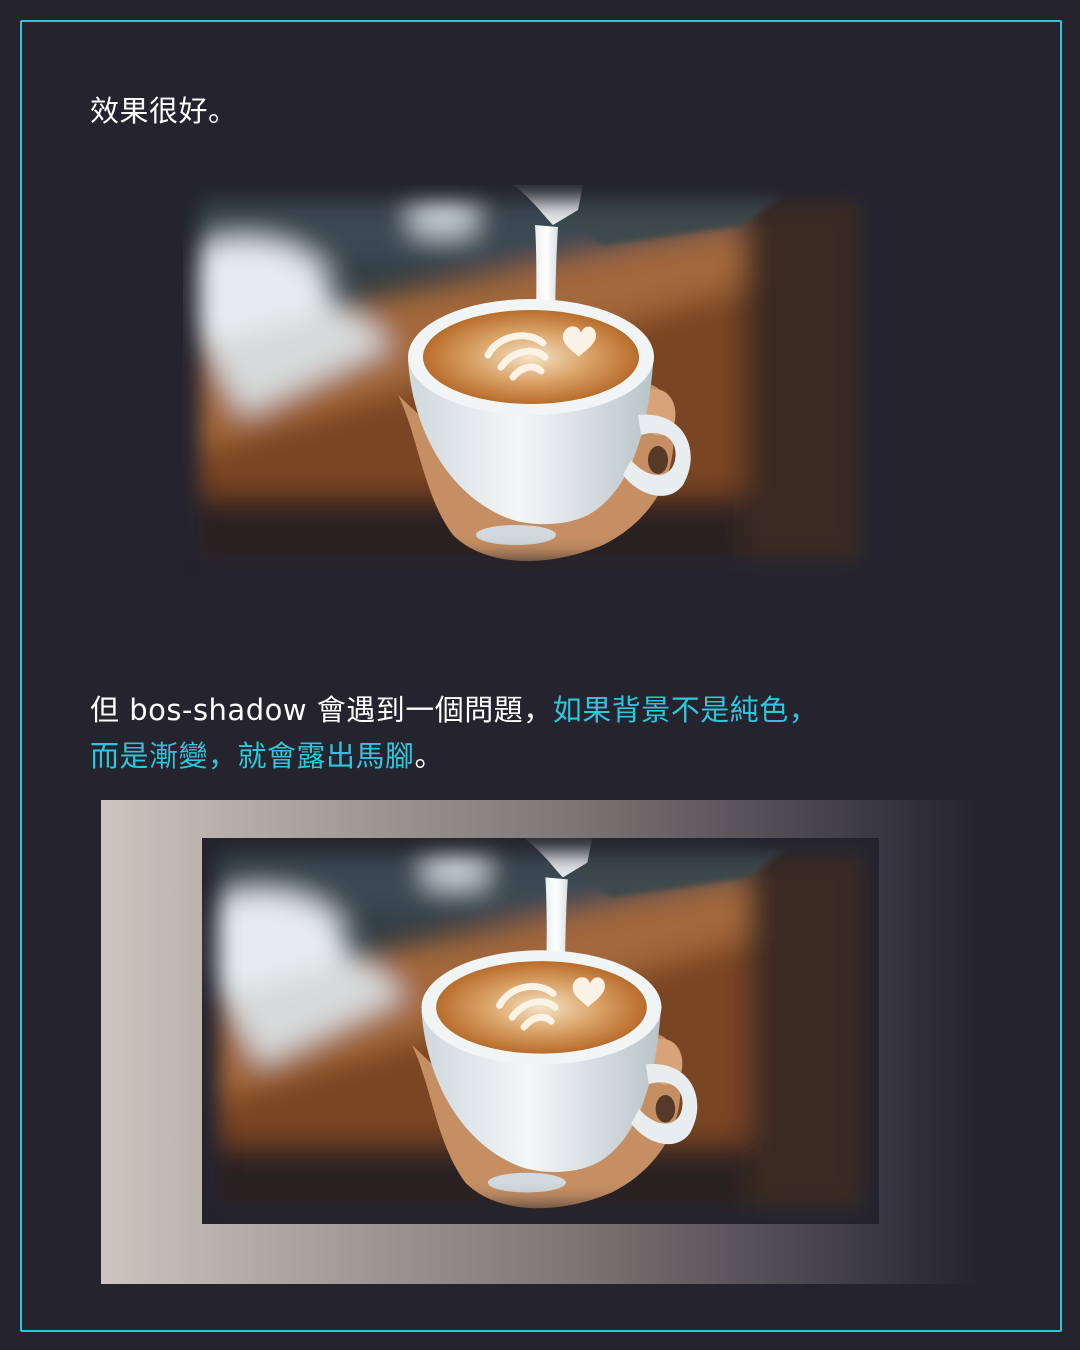 The width and height of the screenshot is (1080, 1350). I want to click on caption-good-effect: 效果很好。, so click(164, 111).